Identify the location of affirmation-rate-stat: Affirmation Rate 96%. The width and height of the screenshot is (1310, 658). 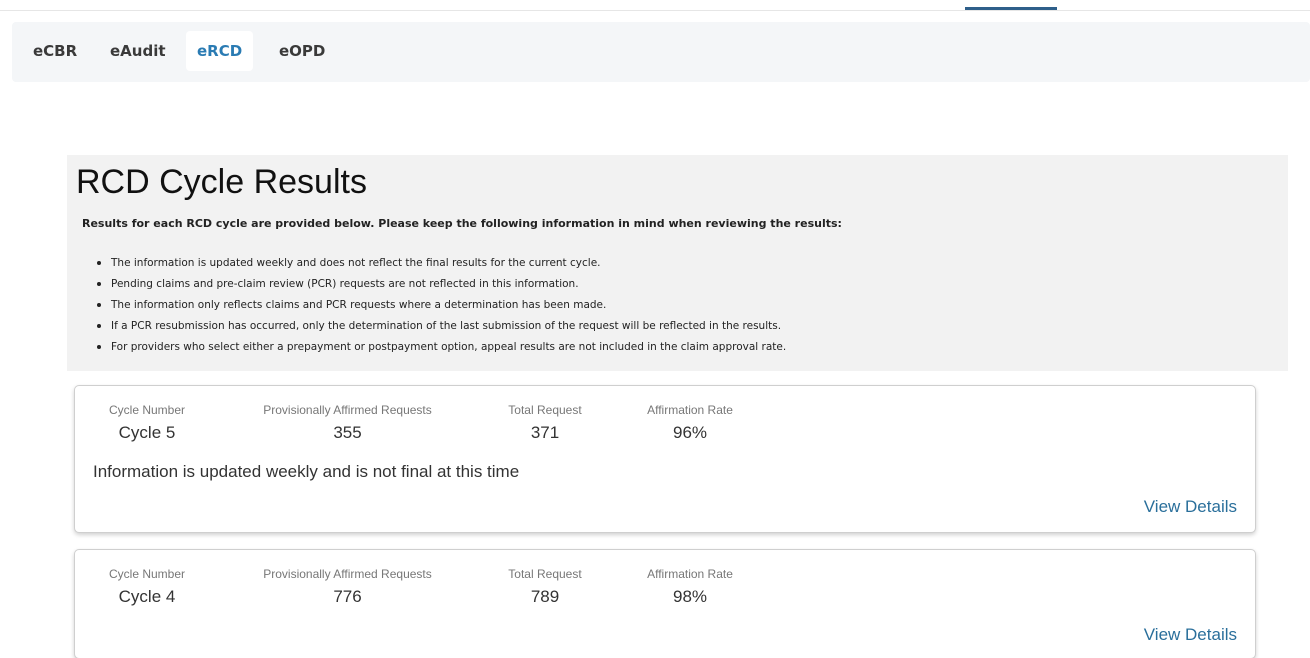
(690, 423).